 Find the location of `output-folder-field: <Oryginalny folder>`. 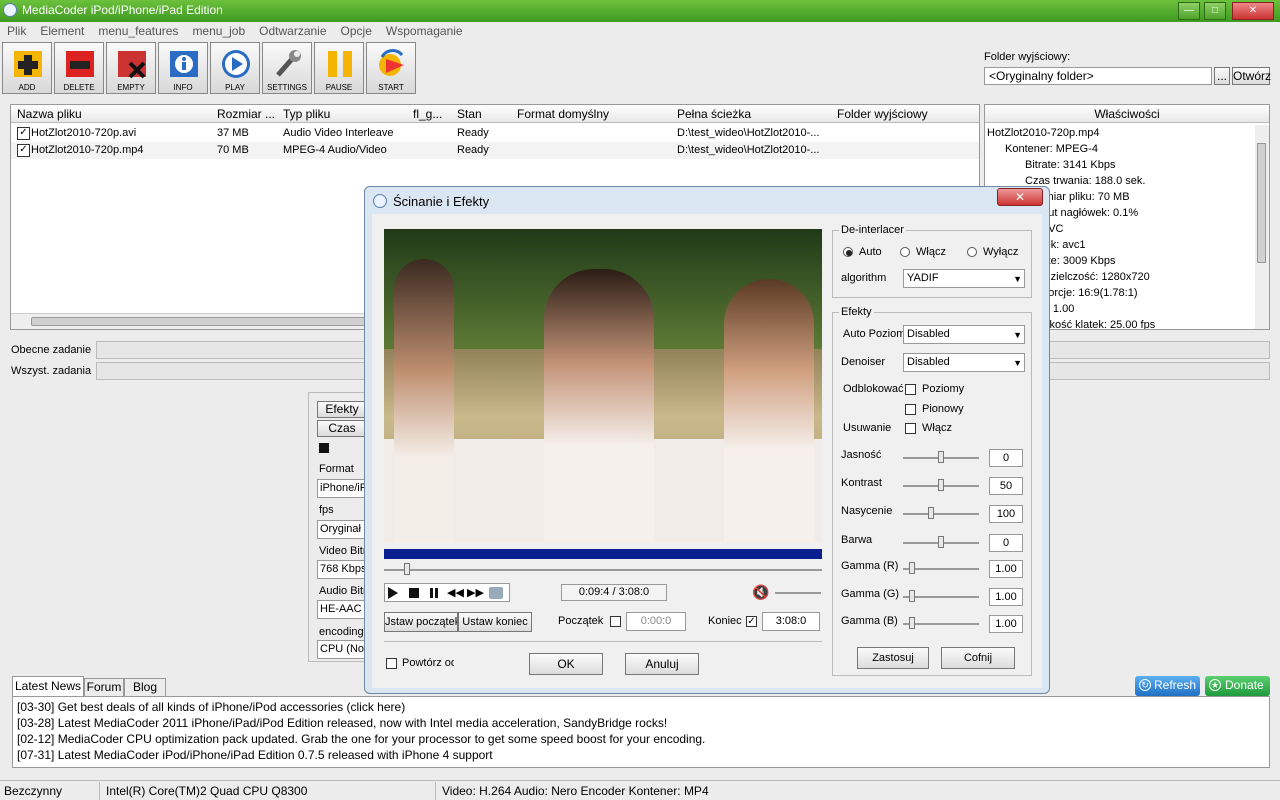

output-folder-field: <Oryginalny folder> is located at coordinates (1098, 76).